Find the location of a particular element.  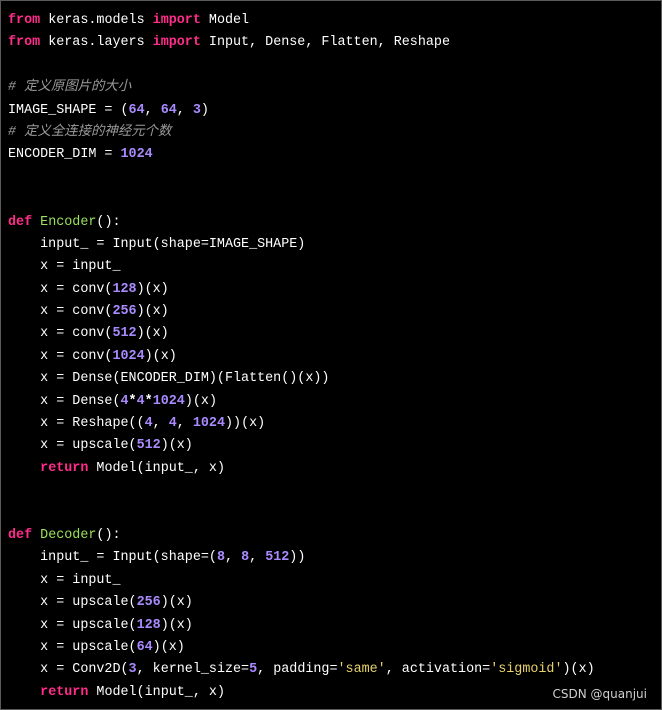

code-text: , padding= is located at coordinates (297, 670).